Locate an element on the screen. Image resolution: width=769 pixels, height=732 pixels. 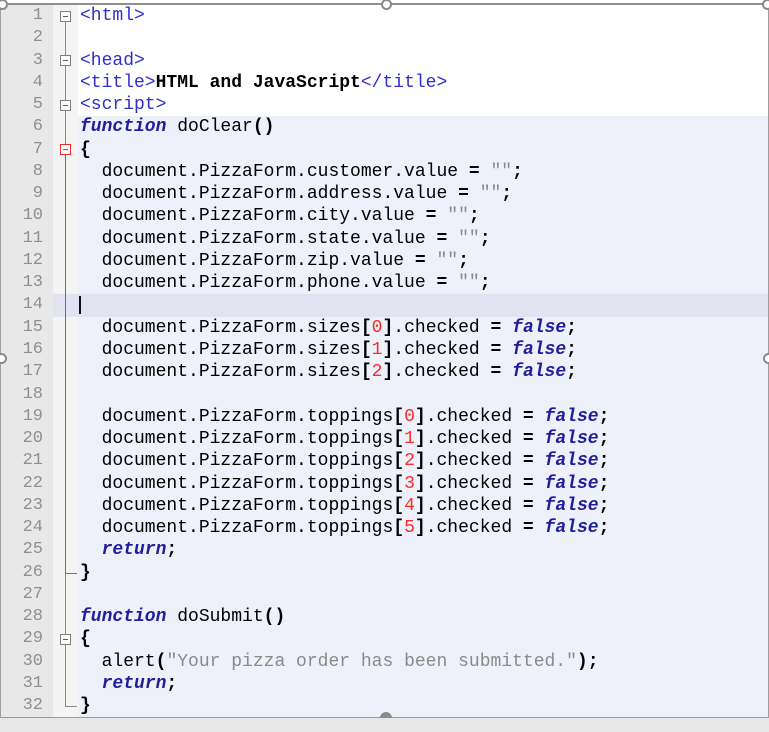
line-number: 29 is located at coordinates (26, 639).